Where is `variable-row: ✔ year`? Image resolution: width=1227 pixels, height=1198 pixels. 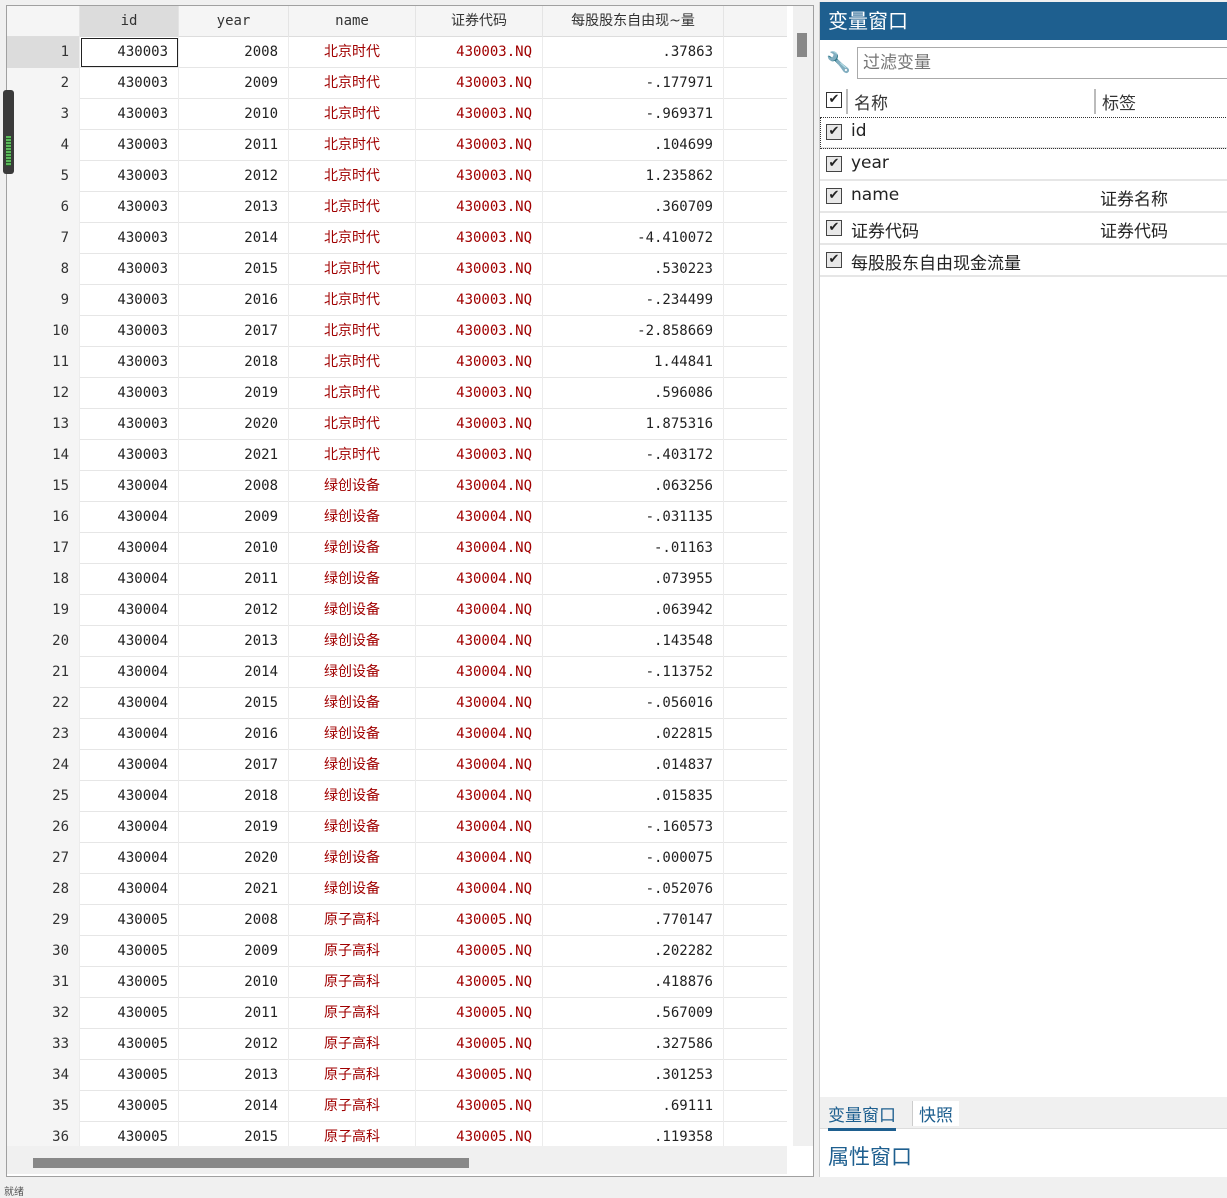
variable-row: ✔ year is located at coordinates (1023, 165).